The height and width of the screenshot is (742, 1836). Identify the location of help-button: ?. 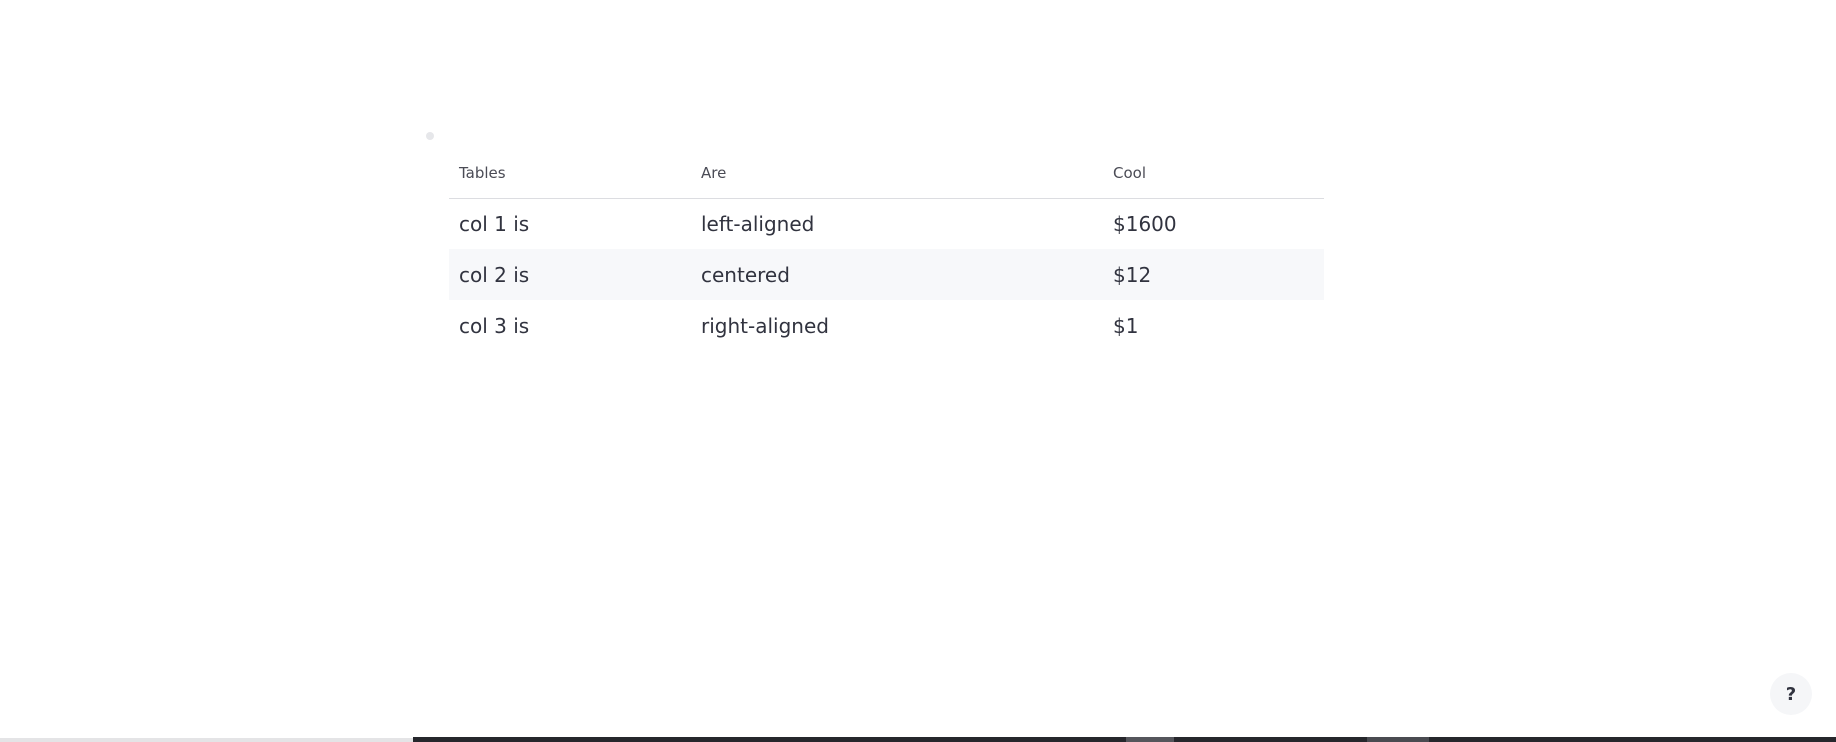
(1791, 694).